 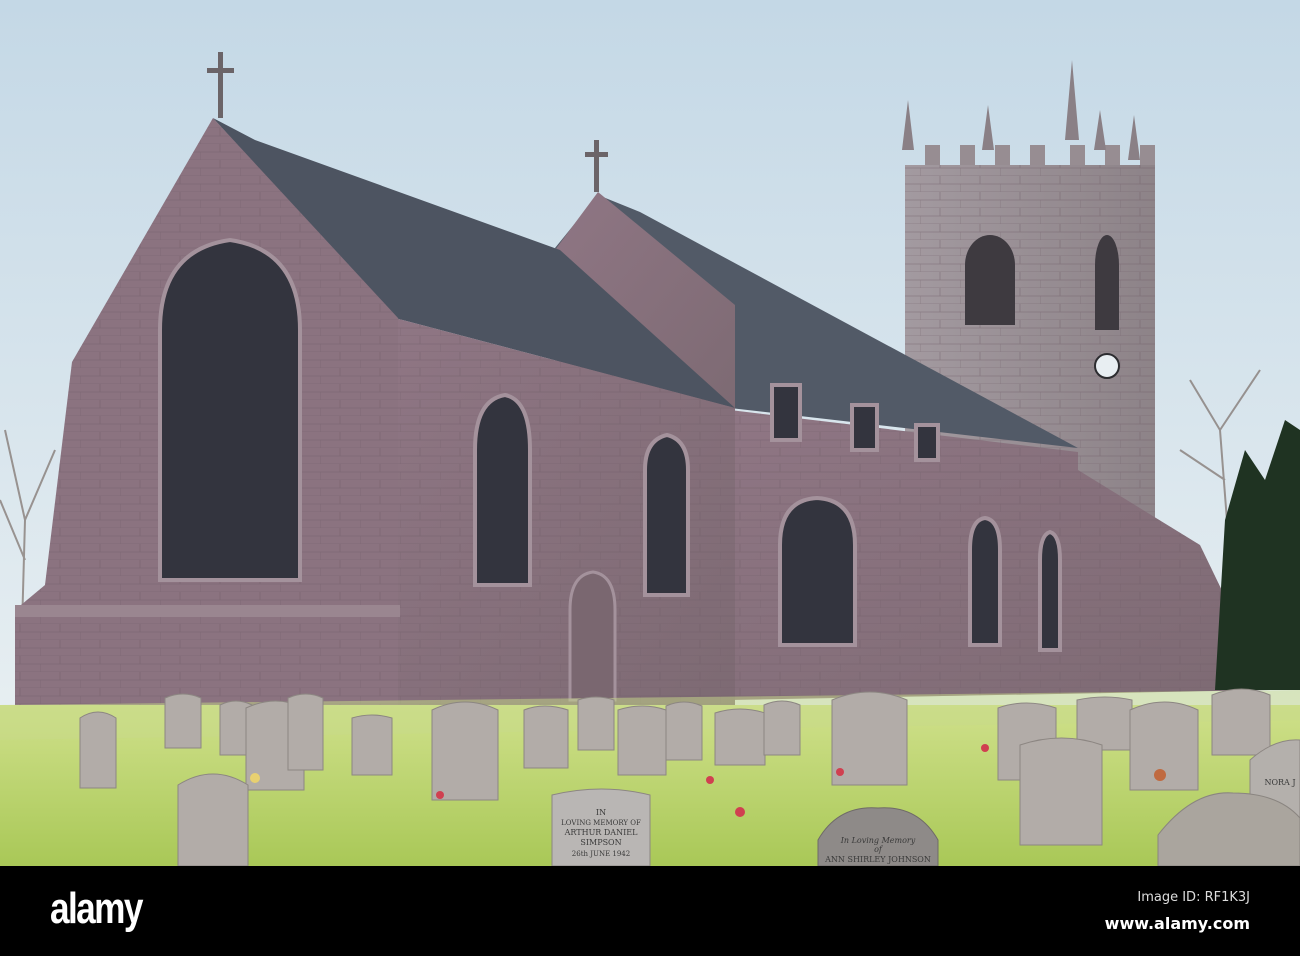 I want to click on alamy-logo: alamy, so click(x=96, y=909).